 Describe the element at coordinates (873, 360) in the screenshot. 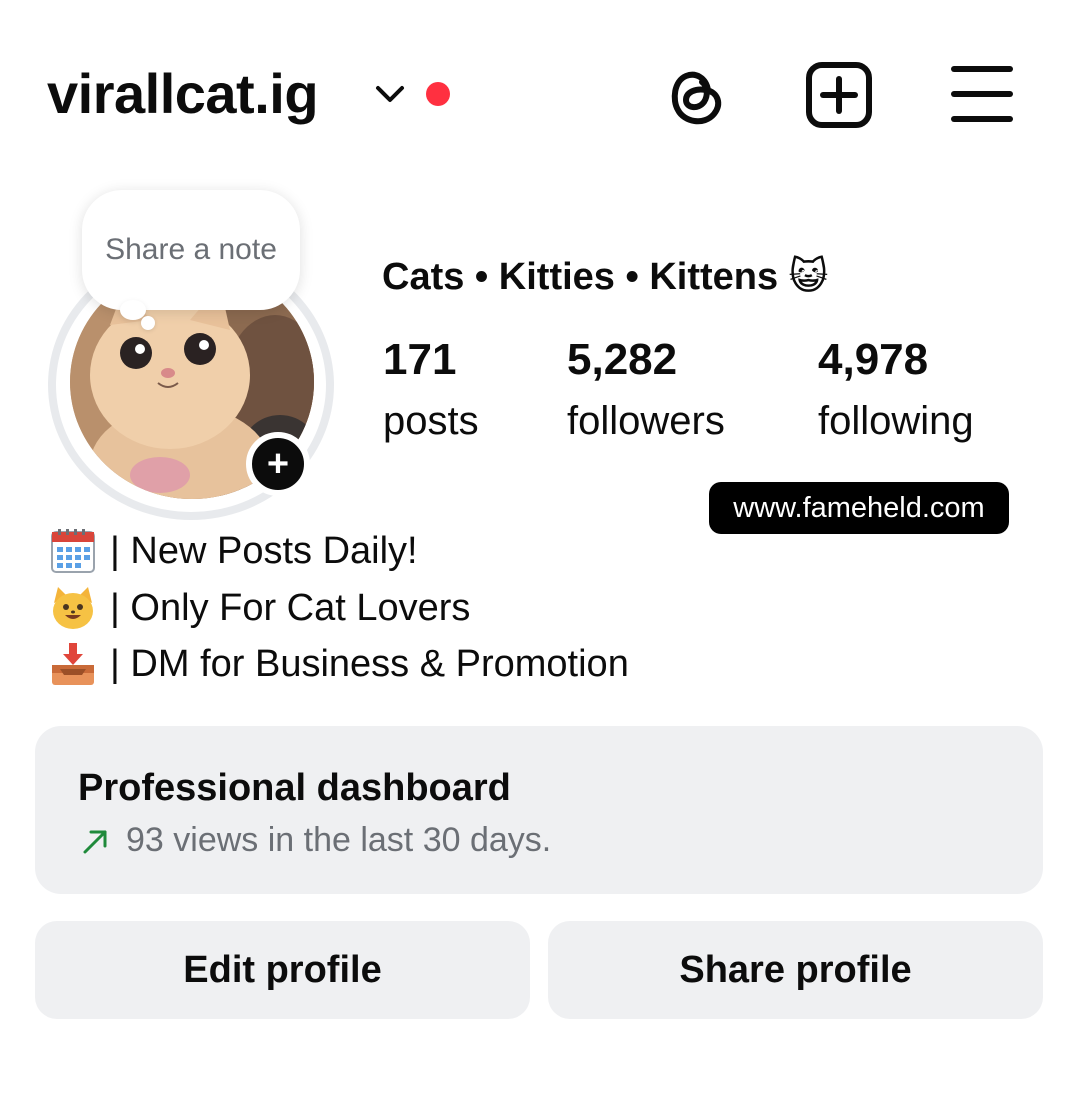

I see `following-count: 4,978` at that location.